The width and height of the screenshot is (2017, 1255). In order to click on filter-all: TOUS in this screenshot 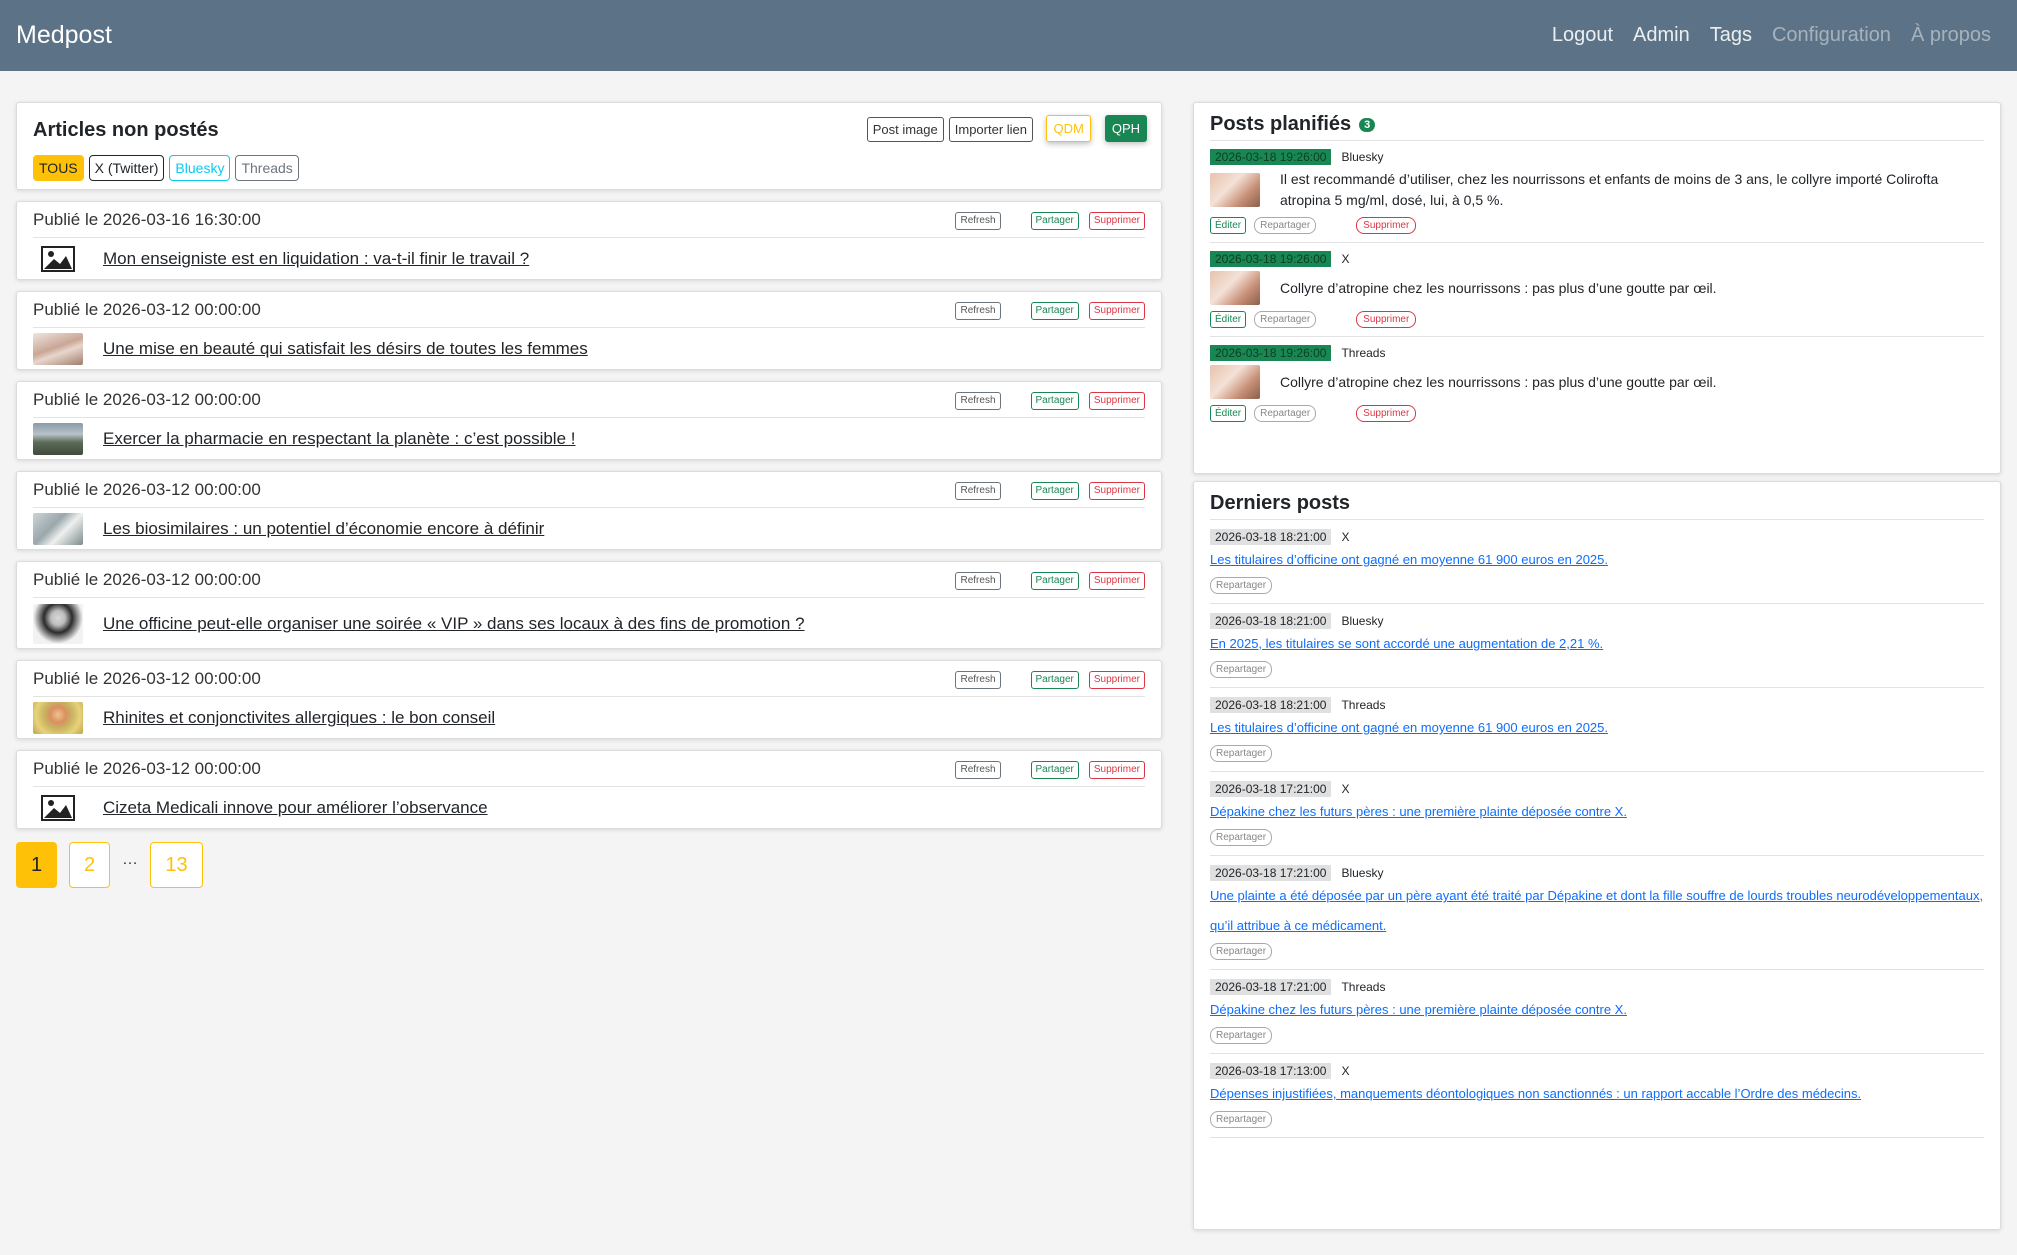, I will do `click(58, 168)`.